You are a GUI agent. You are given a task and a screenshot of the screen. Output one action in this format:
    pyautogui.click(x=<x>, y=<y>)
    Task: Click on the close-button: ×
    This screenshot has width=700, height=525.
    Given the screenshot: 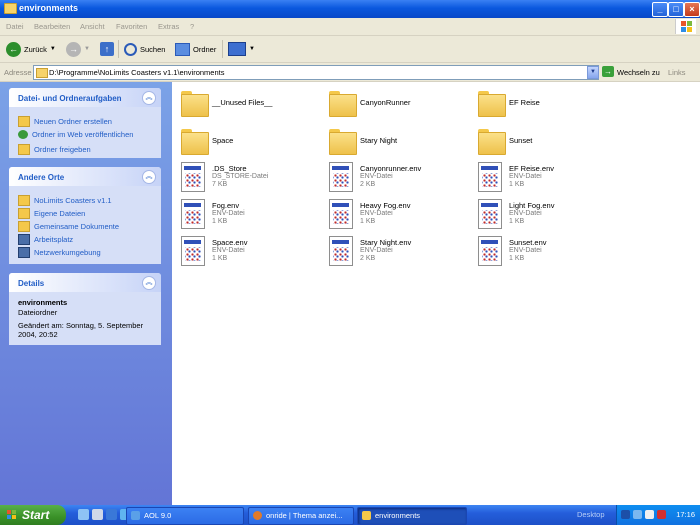 What is the action you would take?
    pyautogui.click(x=692, y=9)
    